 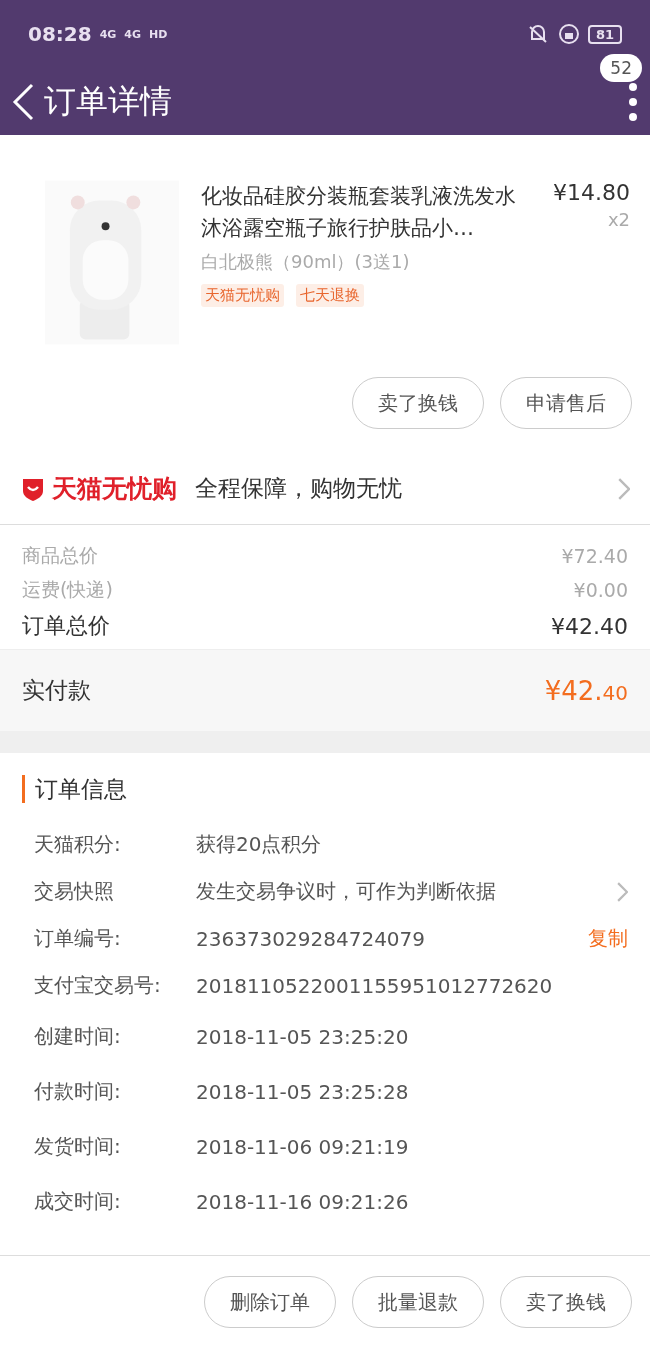 What do you see at coordinates (568, 34) in the screenshot?
I see `lock-icon` at bounding box center [568, 34].